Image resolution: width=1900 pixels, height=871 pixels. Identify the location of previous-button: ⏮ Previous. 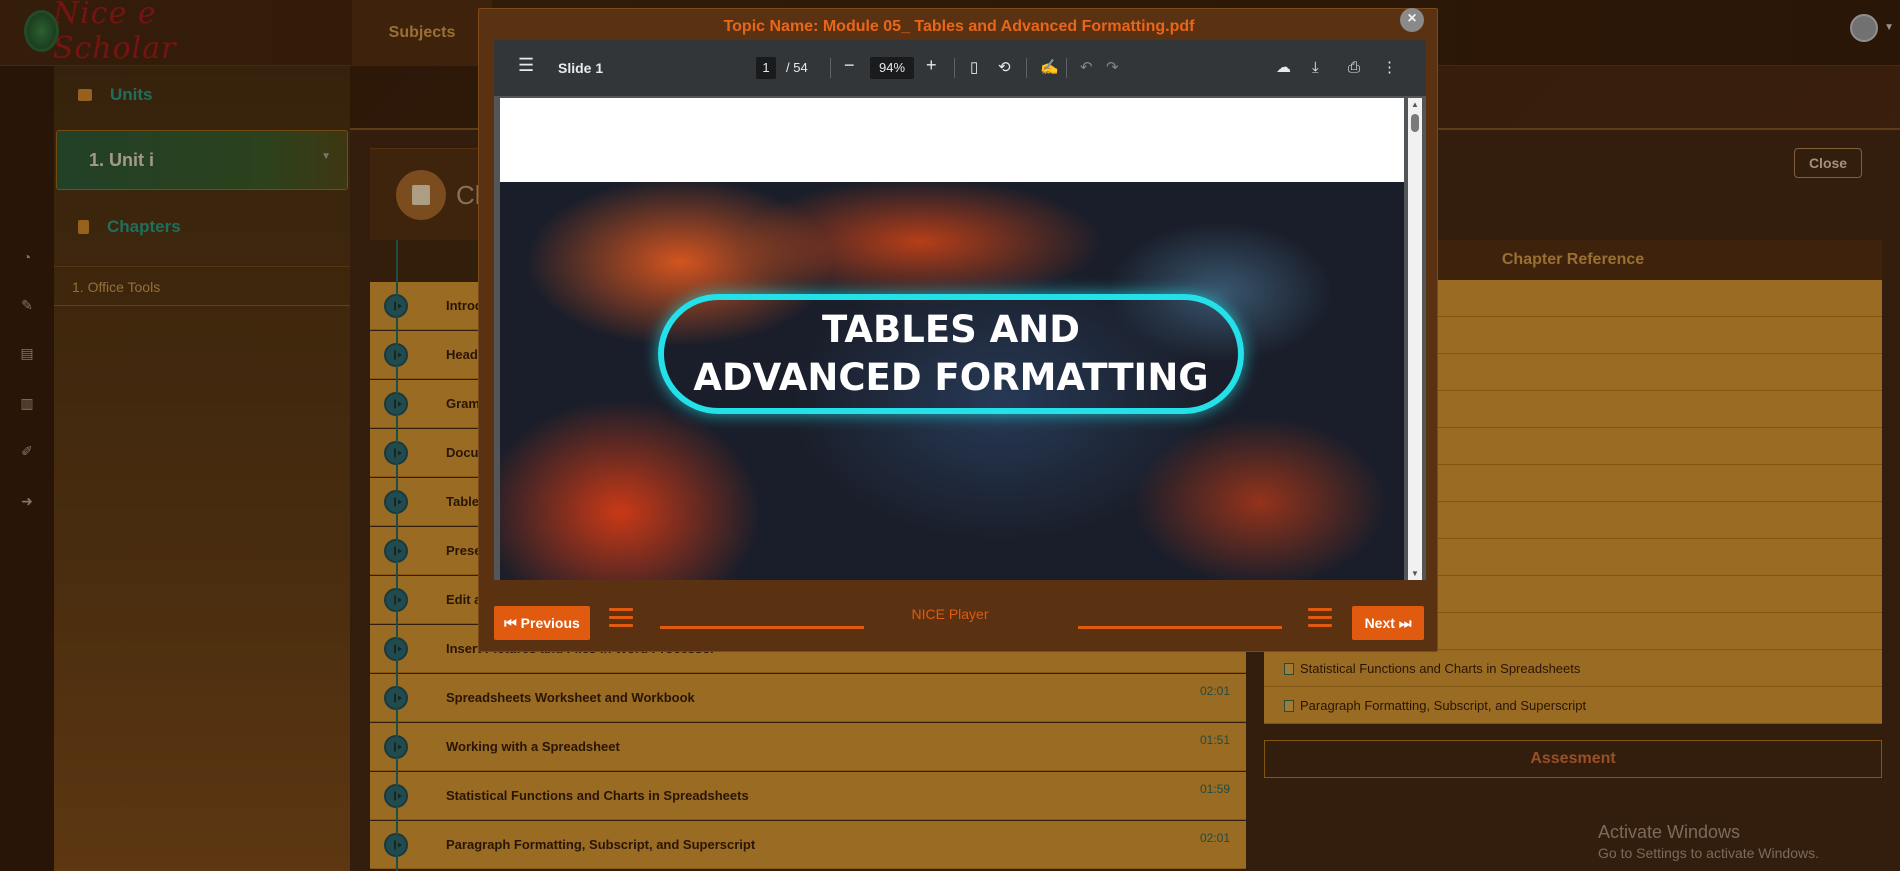
(542, 623).